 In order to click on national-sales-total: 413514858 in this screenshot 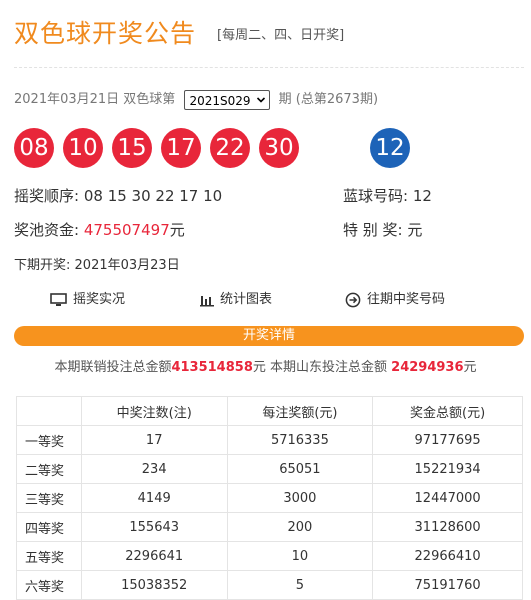, I will do `click(212, 367)`.